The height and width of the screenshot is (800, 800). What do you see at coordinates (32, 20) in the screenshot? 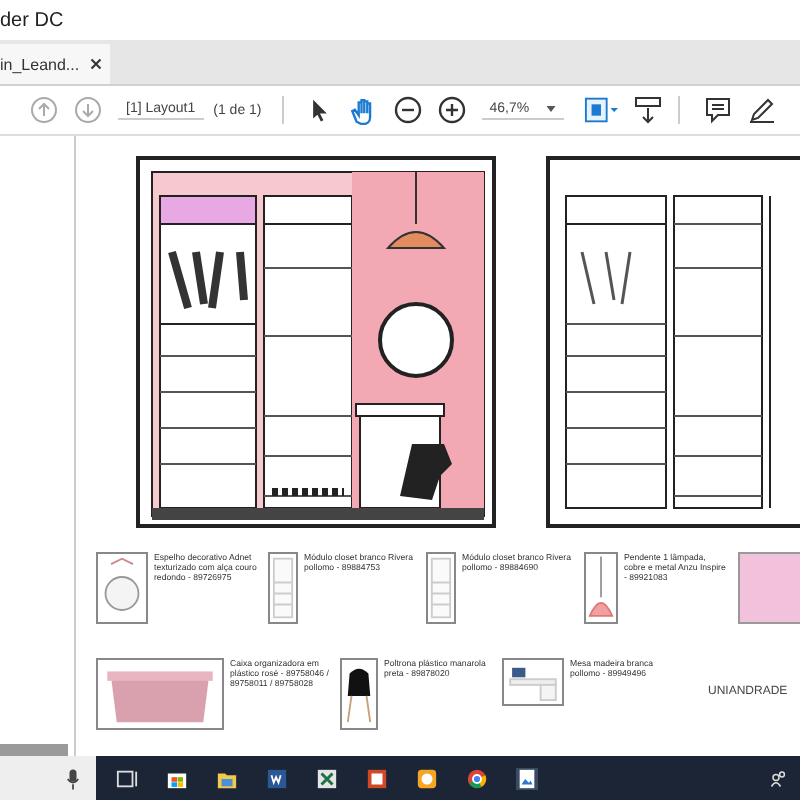
I see `window-title: der DC` at bounding box center [32, 20].